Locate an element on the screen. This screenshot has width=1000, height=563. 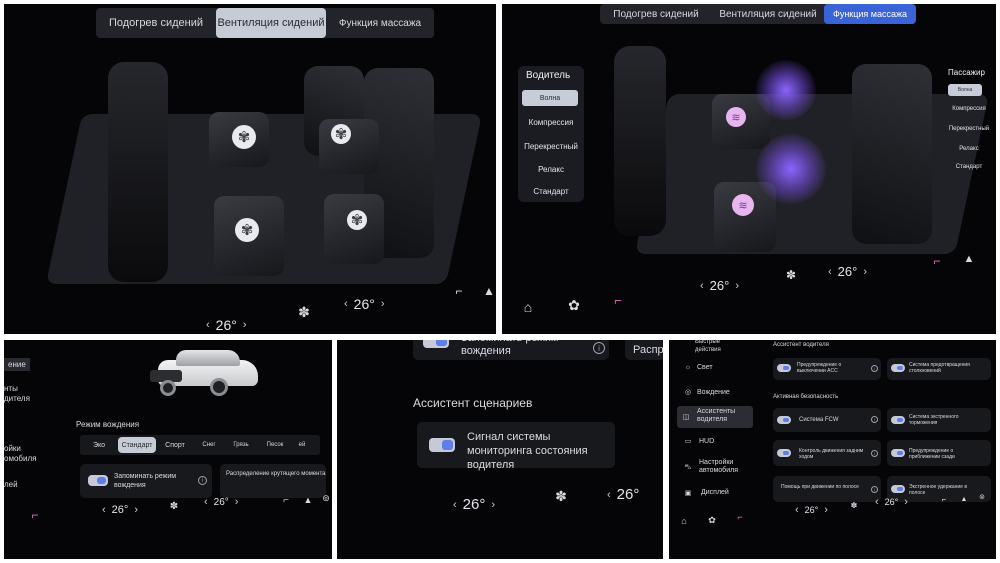
mode-standard: Стандарт is located at coordinates (137, 445).